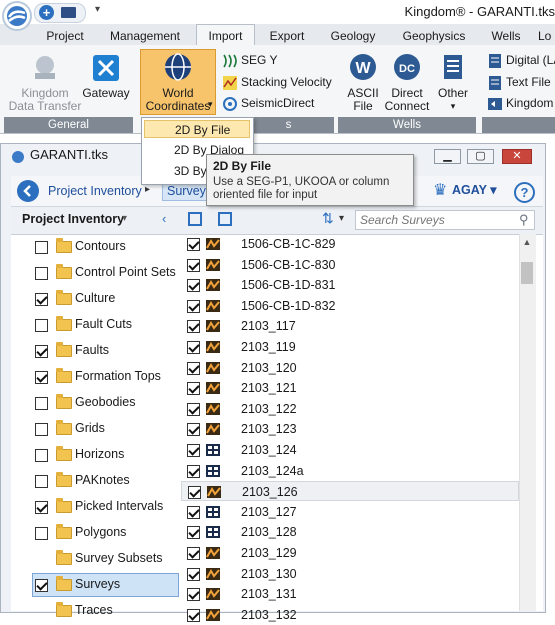 Image resolution: width=555 pixels, height=625 pixels. What do you see at coordinates (350, 326) in the screenshot?
I see `survey-row: 2103_117` at bounding box center [350, 326].